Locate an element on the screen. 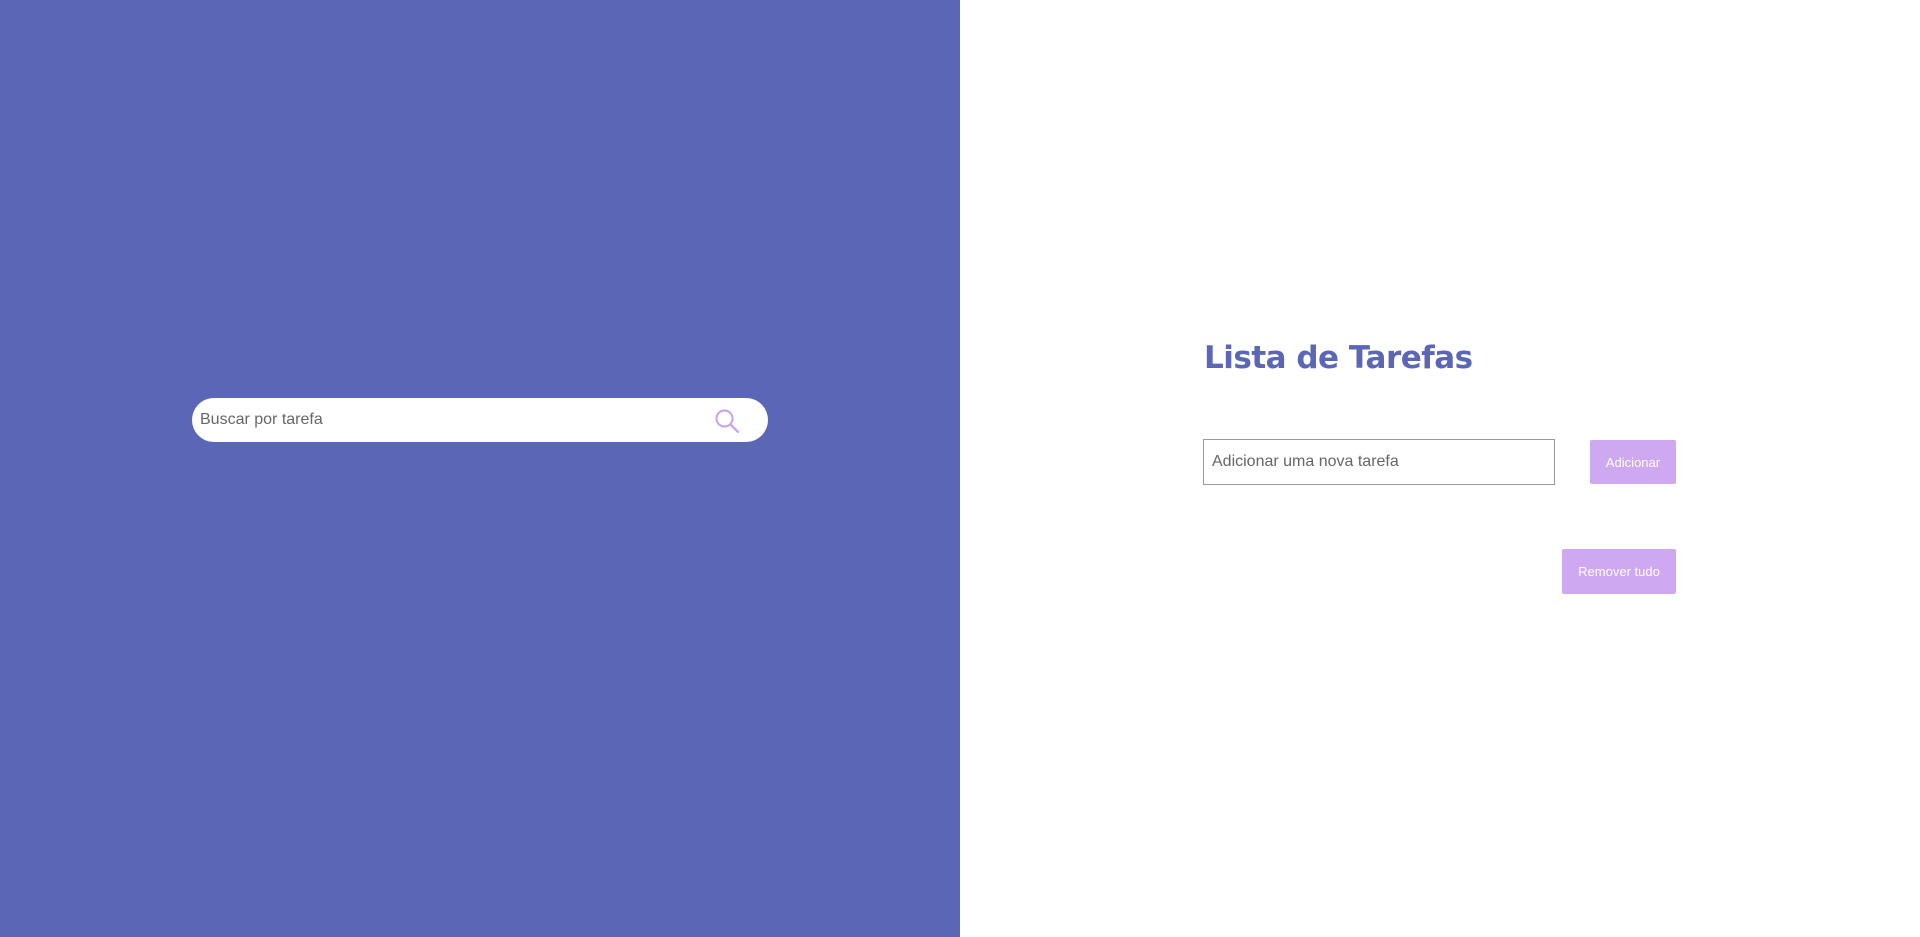 Image resolution: width=1920 pixels, height=937 pixels. add-task-button: Adicionar is located at coordinates (1633, 462).